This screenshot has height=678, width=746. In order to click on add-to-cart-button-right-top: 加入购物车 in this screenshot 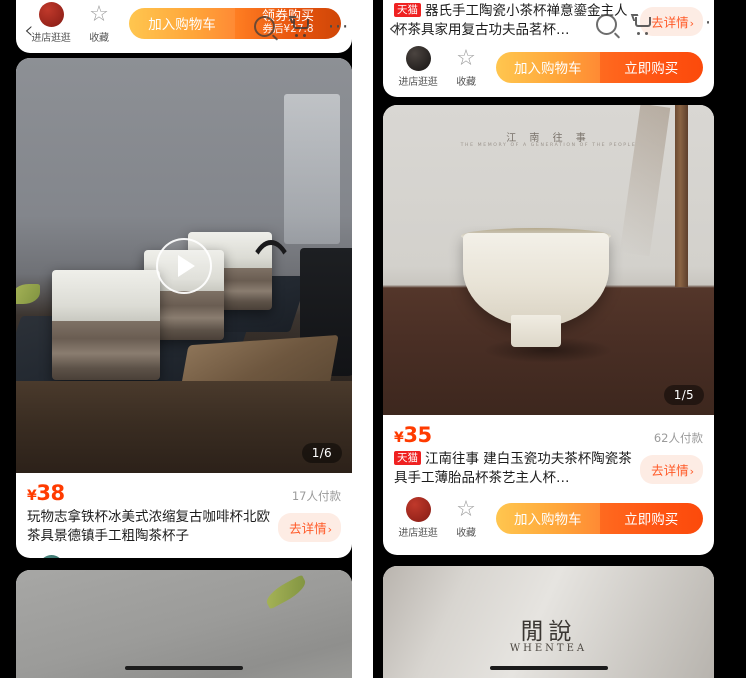, I will do `click(548, 67)`.